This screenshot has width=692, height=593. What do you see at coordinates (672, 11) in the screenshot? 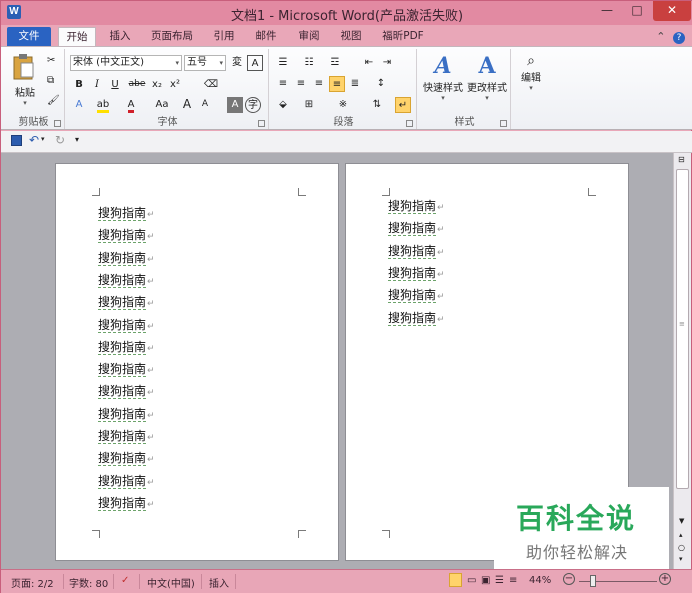
I see `close-button: ✕` at bounding box center [672, 11].